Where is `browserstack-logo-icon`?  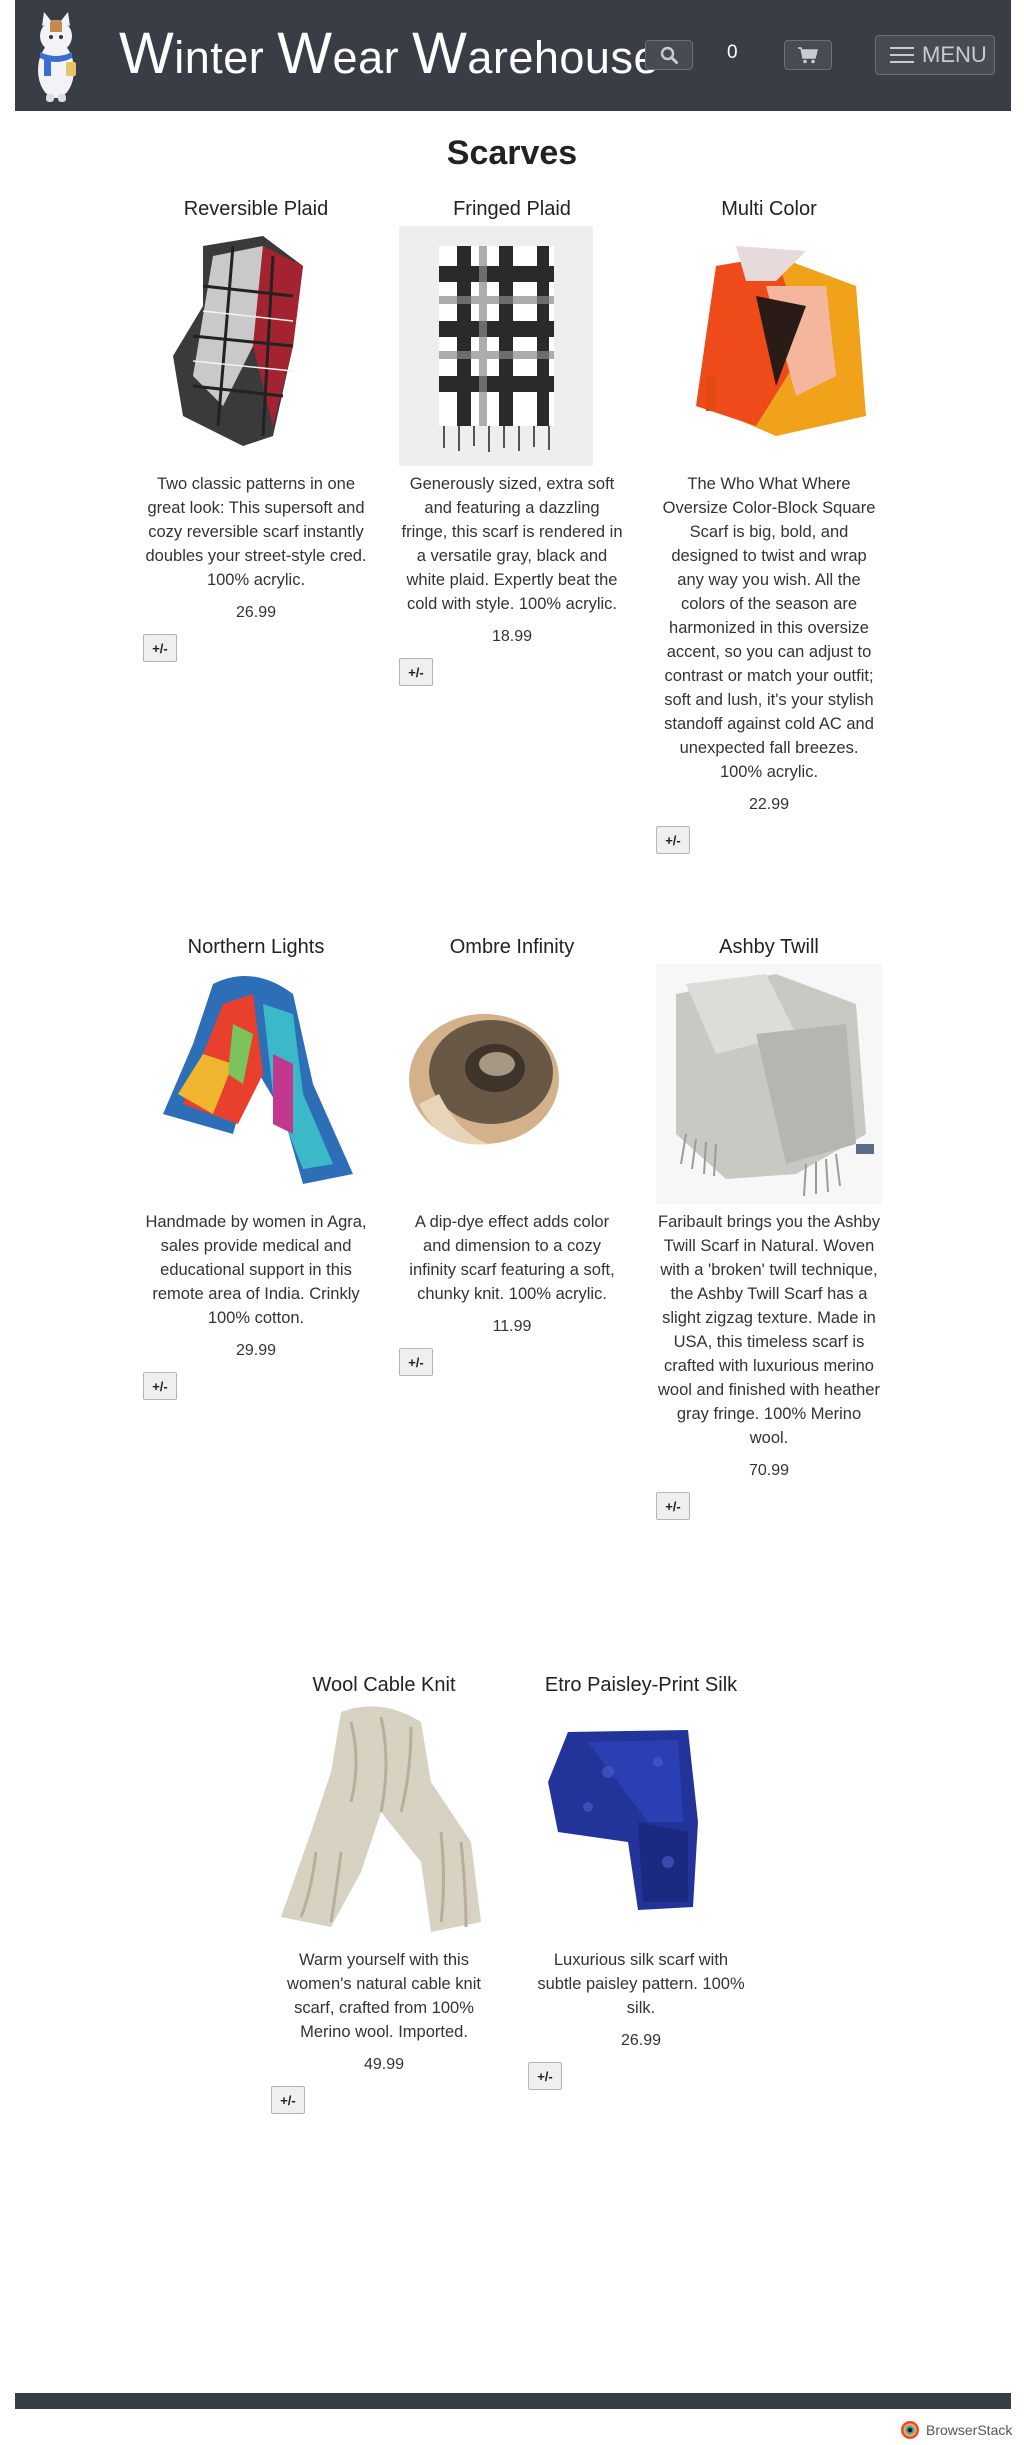 browserstack-logo-icon is located at coordinates (910, 2430).